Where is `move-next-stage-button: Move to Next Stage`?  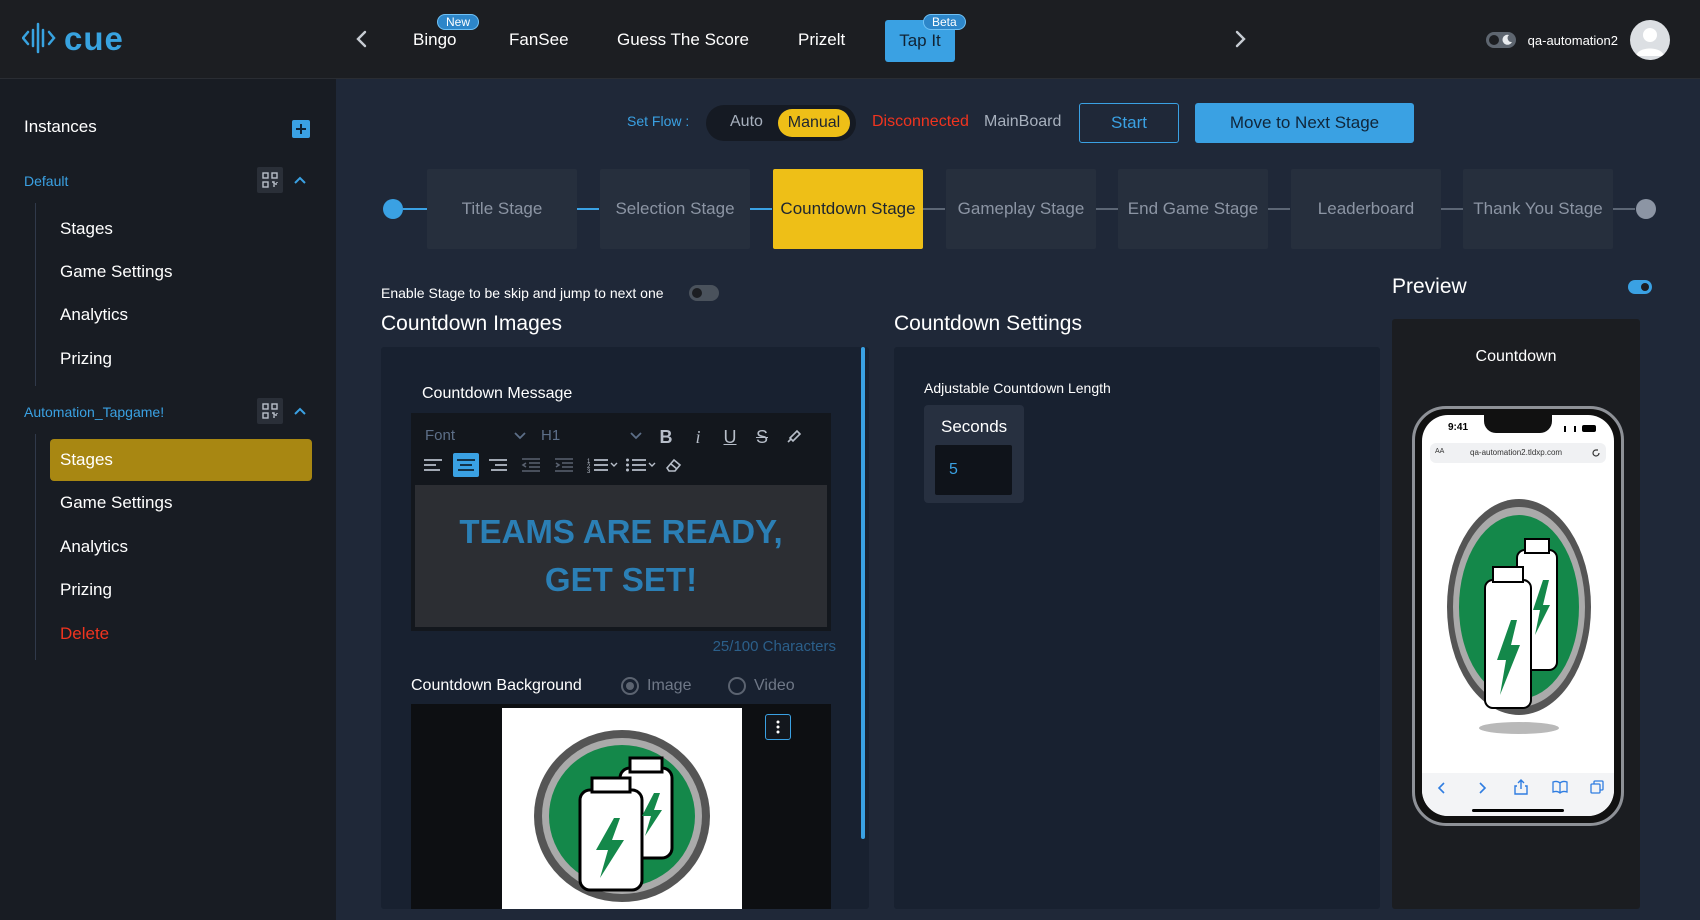 move-next-stage-button: Move to Next Stage is located at coordinates (1304, 123).